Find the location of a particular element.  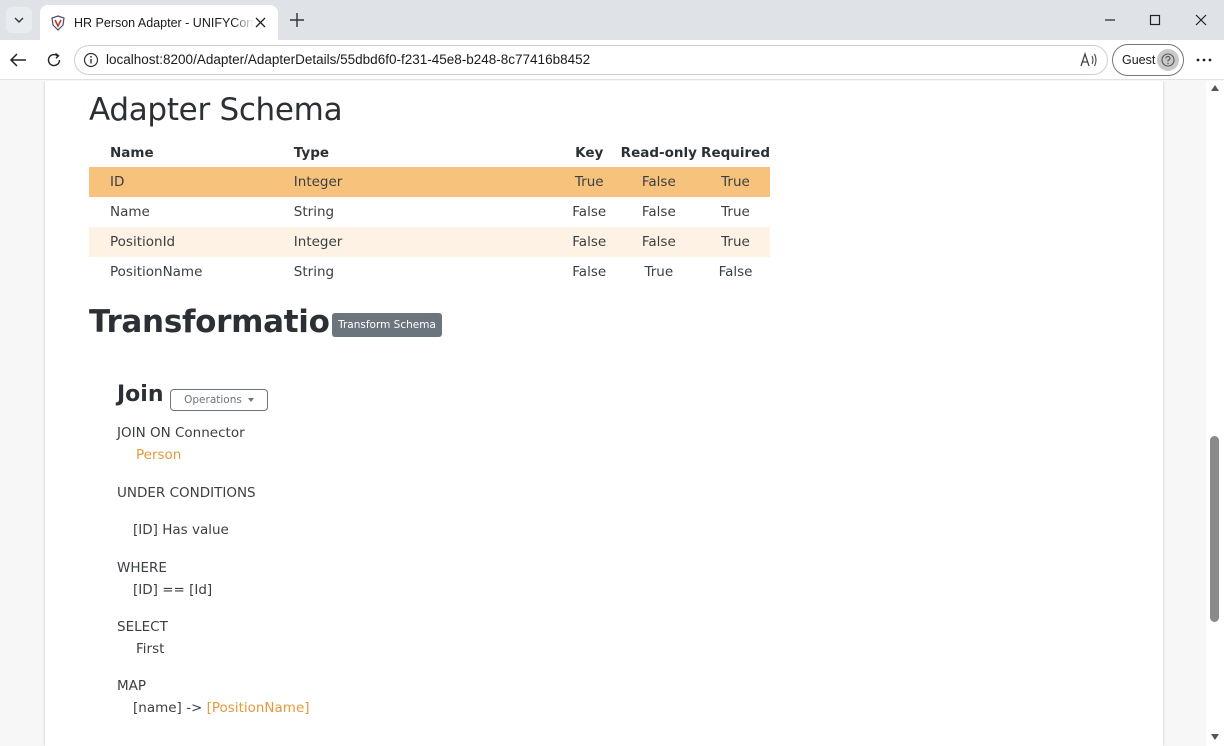

more-menu-button is located at coordinates (1204, 60).